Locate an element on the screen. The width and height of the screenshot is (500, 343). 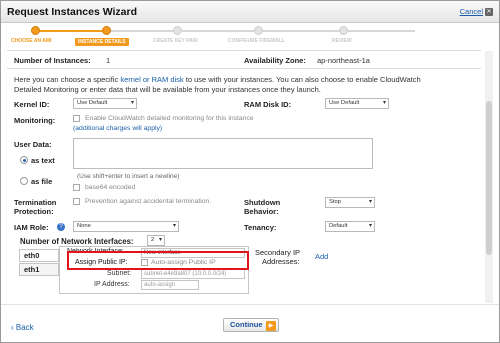
continue-label: Continue is located at coordinates (246, 324).